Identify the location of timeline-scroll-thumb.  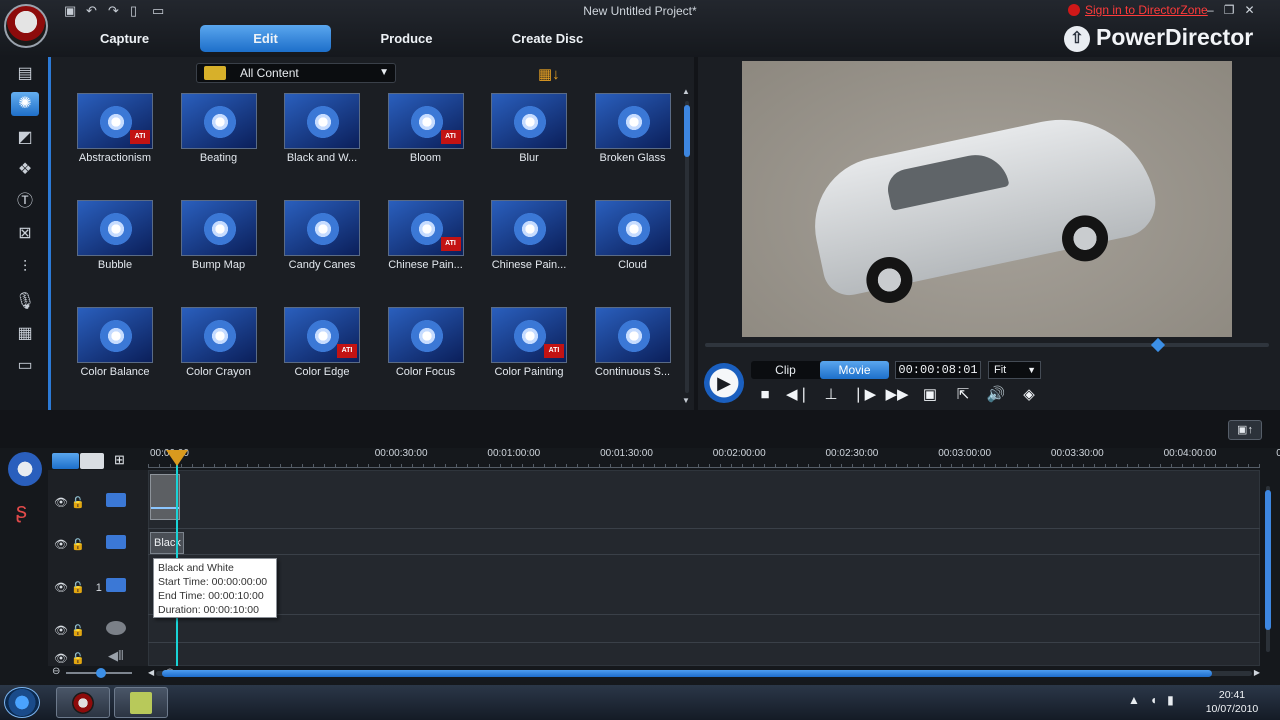
(687, 673).